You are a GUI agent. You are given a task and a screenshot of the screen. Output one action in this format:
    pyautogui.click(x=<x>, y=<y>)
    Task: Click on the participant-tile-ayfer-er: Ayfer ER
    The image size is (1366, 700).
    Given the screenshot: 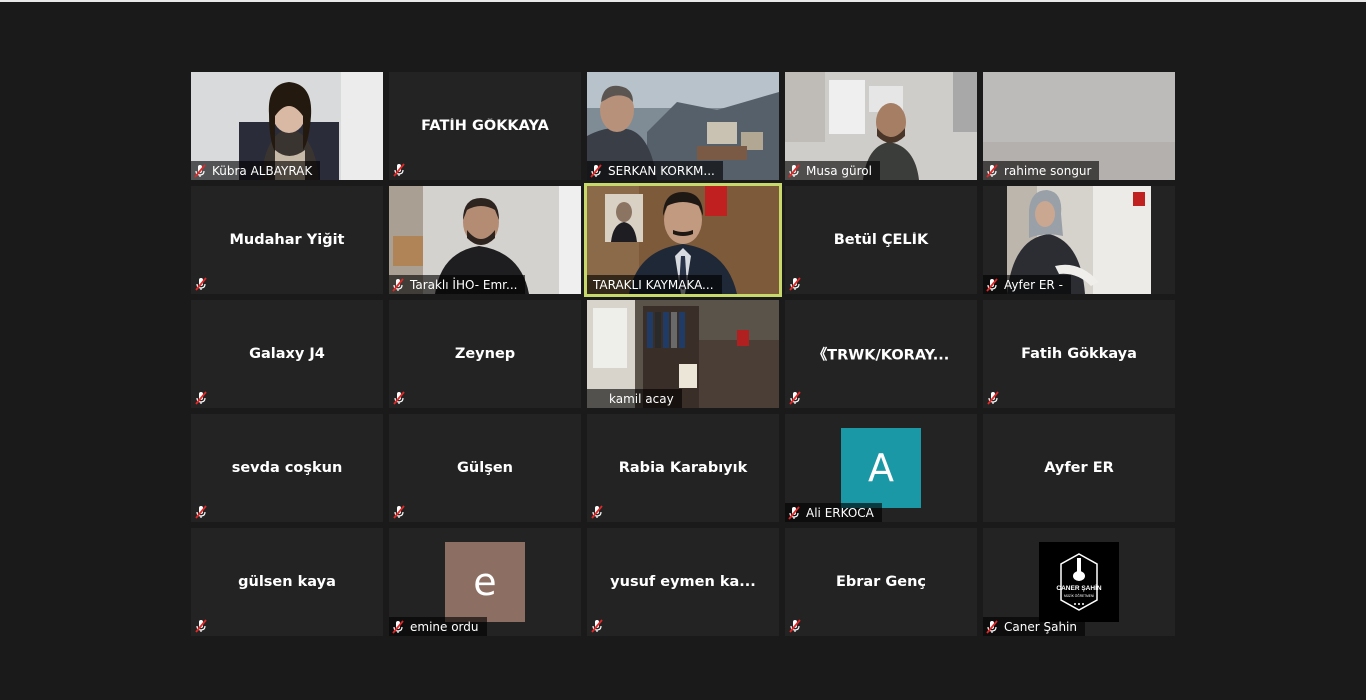 What is the action you would take?
    pyautogui.click(x=1079, y=468)
    